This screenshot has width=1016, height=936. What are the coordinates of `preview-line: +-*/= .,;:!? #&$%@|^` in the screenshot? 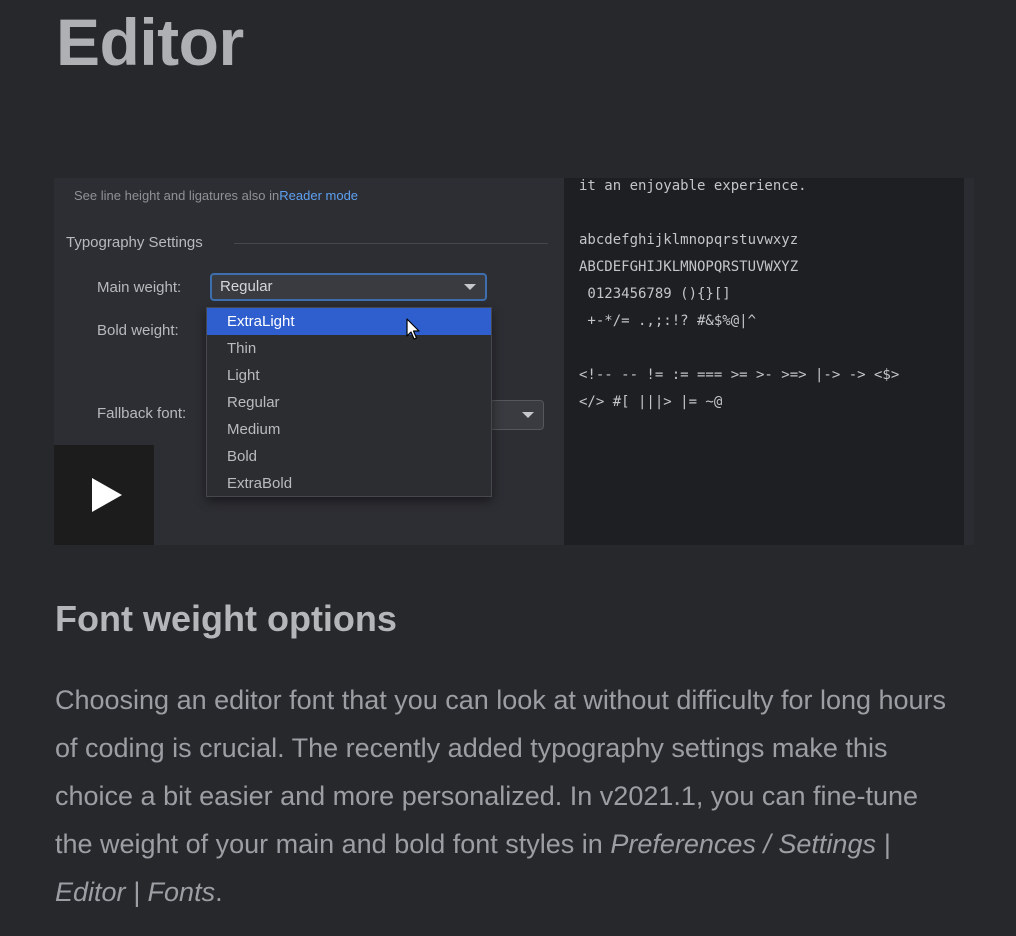 It's located at (668, 321).